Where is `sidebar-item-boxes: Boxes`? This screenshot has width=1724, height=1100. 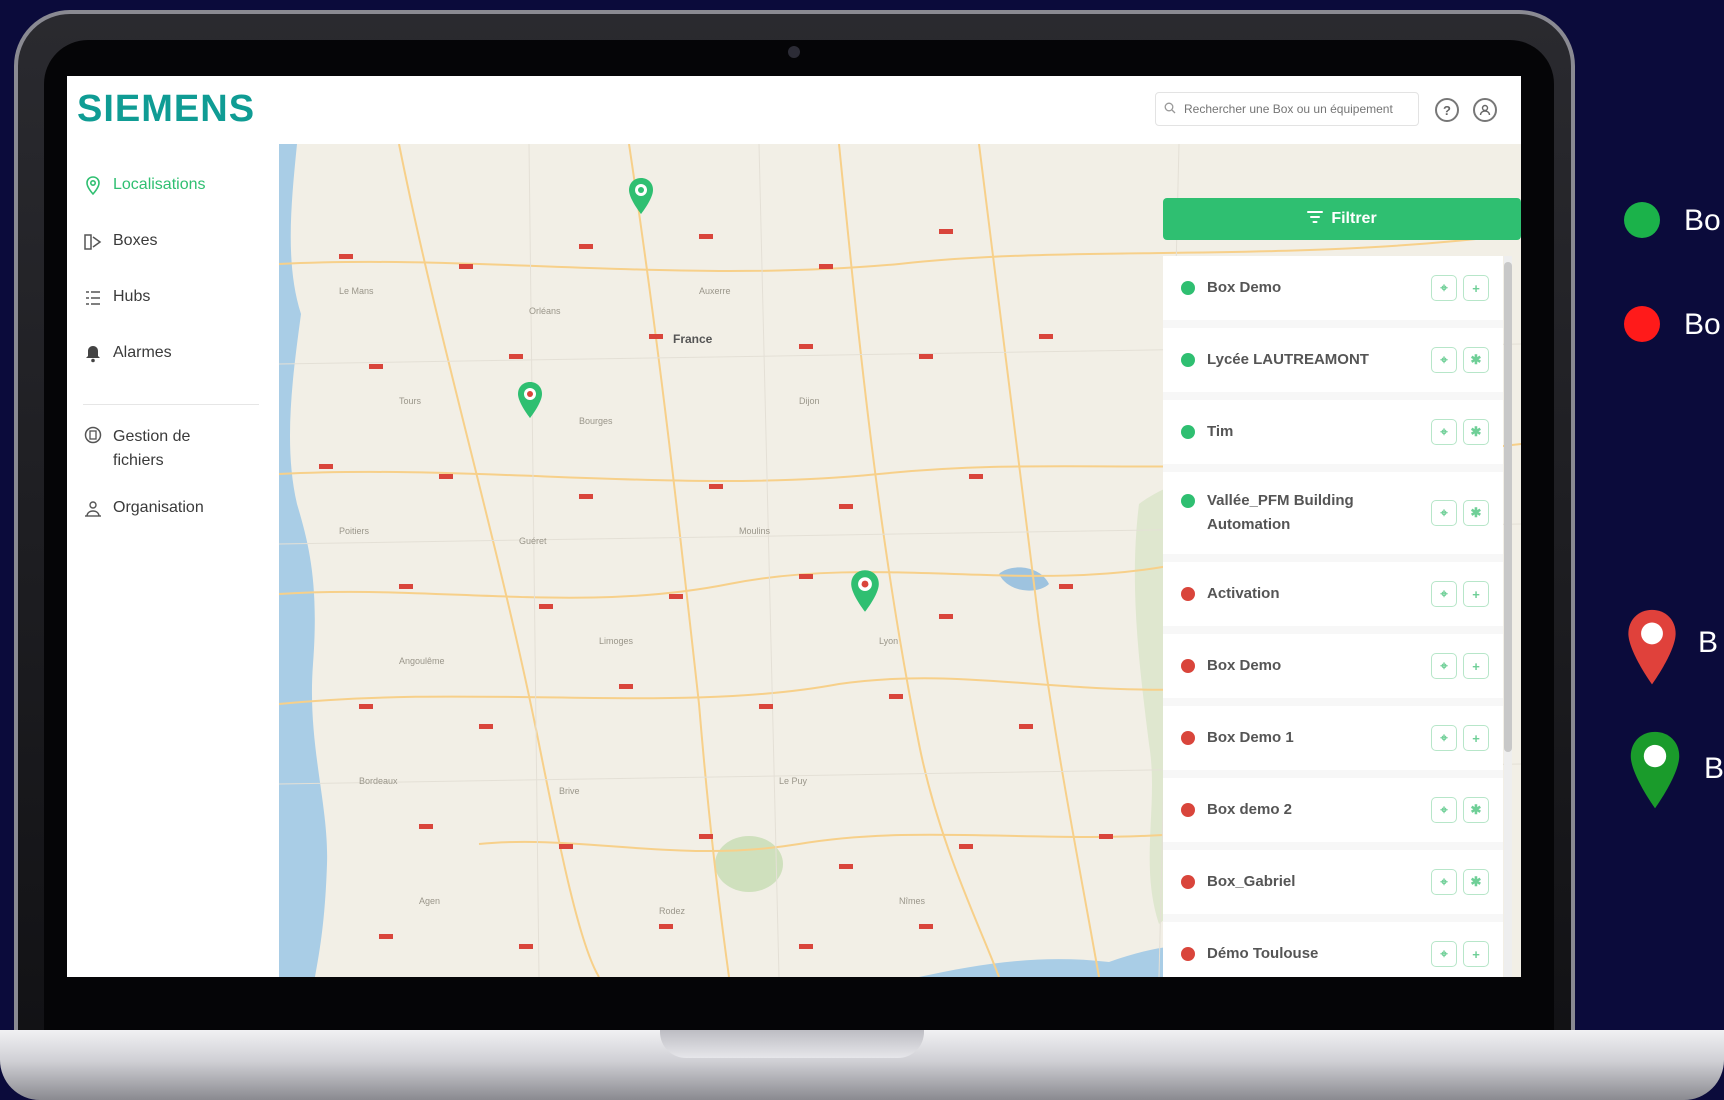
sidebar-item-boxes: Boxes is located at coordinates (173, 260).